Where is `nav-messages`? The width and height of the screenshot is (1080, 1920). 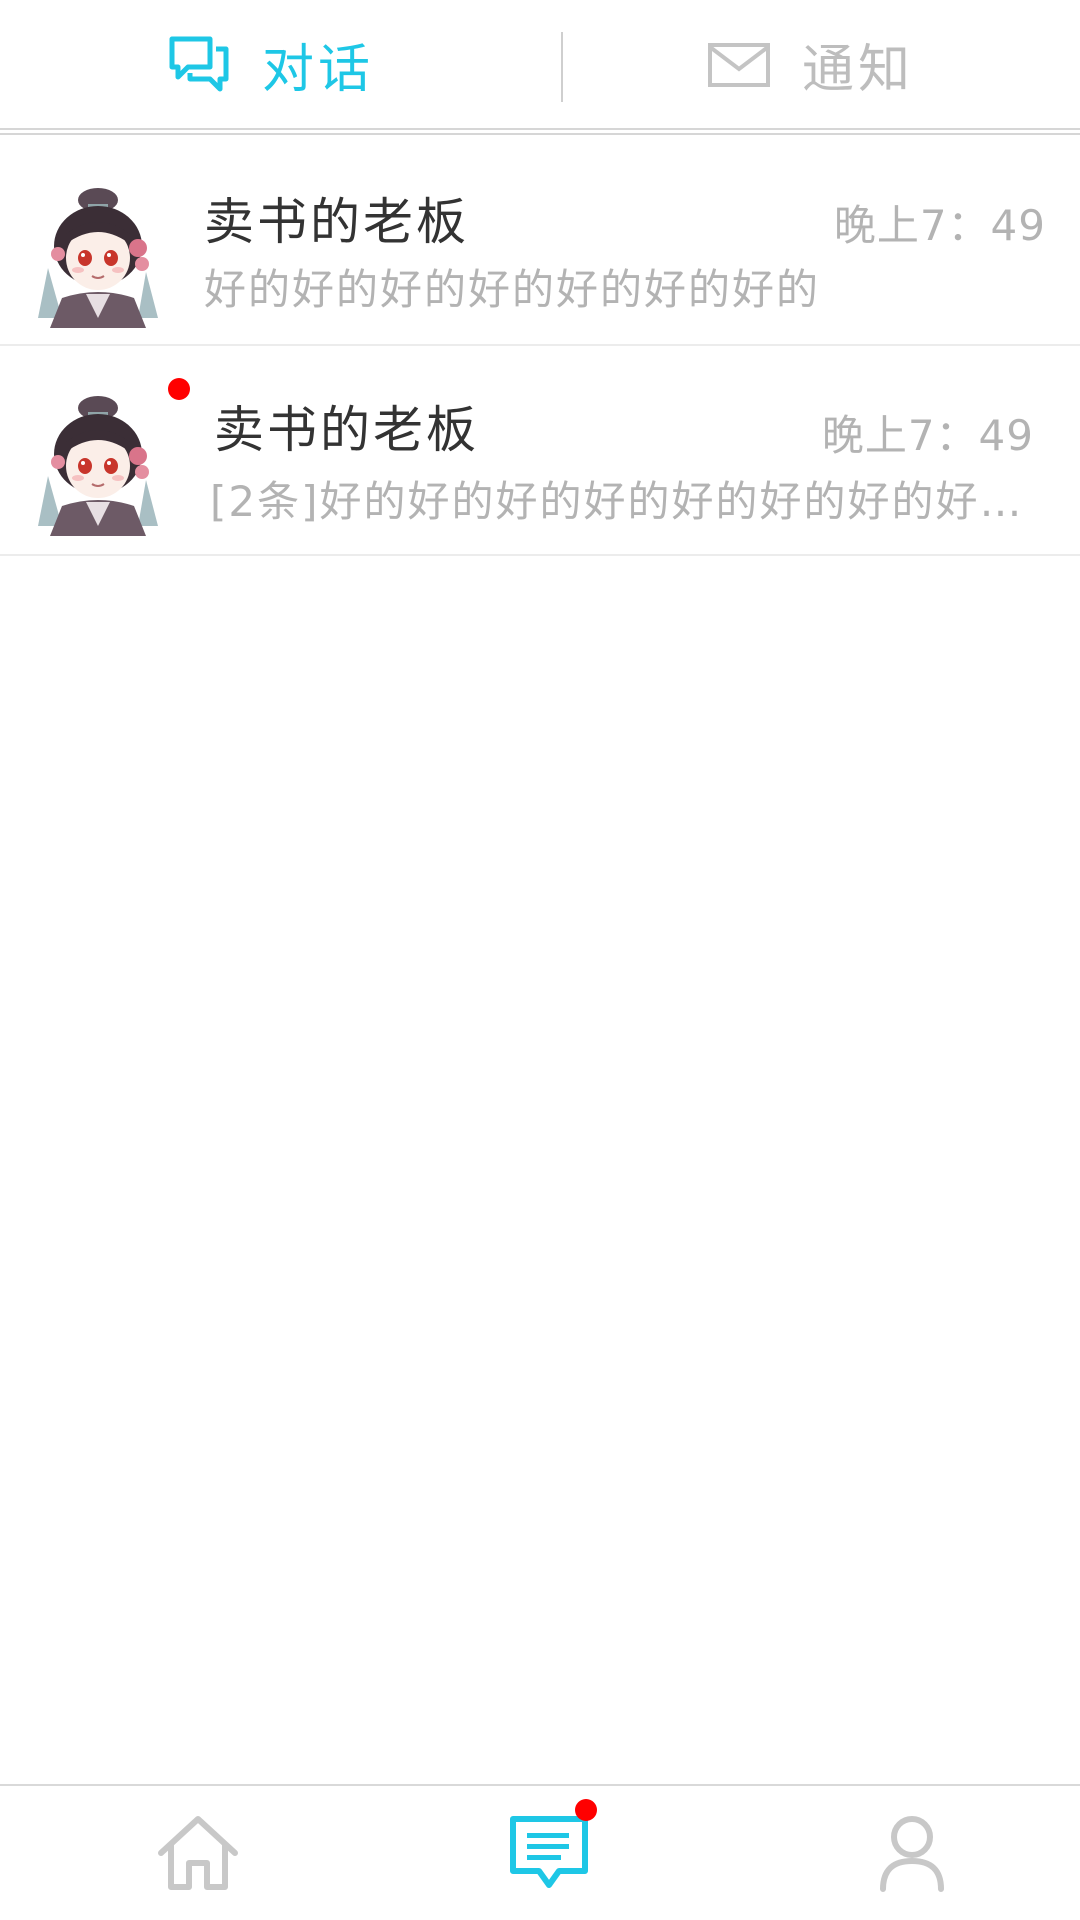
nav-messages is located at coordinates (552, 1853).